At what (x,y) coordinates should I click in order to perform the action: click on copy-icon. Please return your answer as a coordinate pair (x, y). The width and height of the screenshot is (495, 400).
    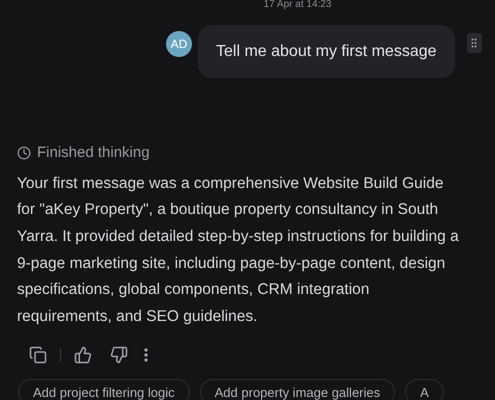
    Looking at the image, I should click on (38, 355).